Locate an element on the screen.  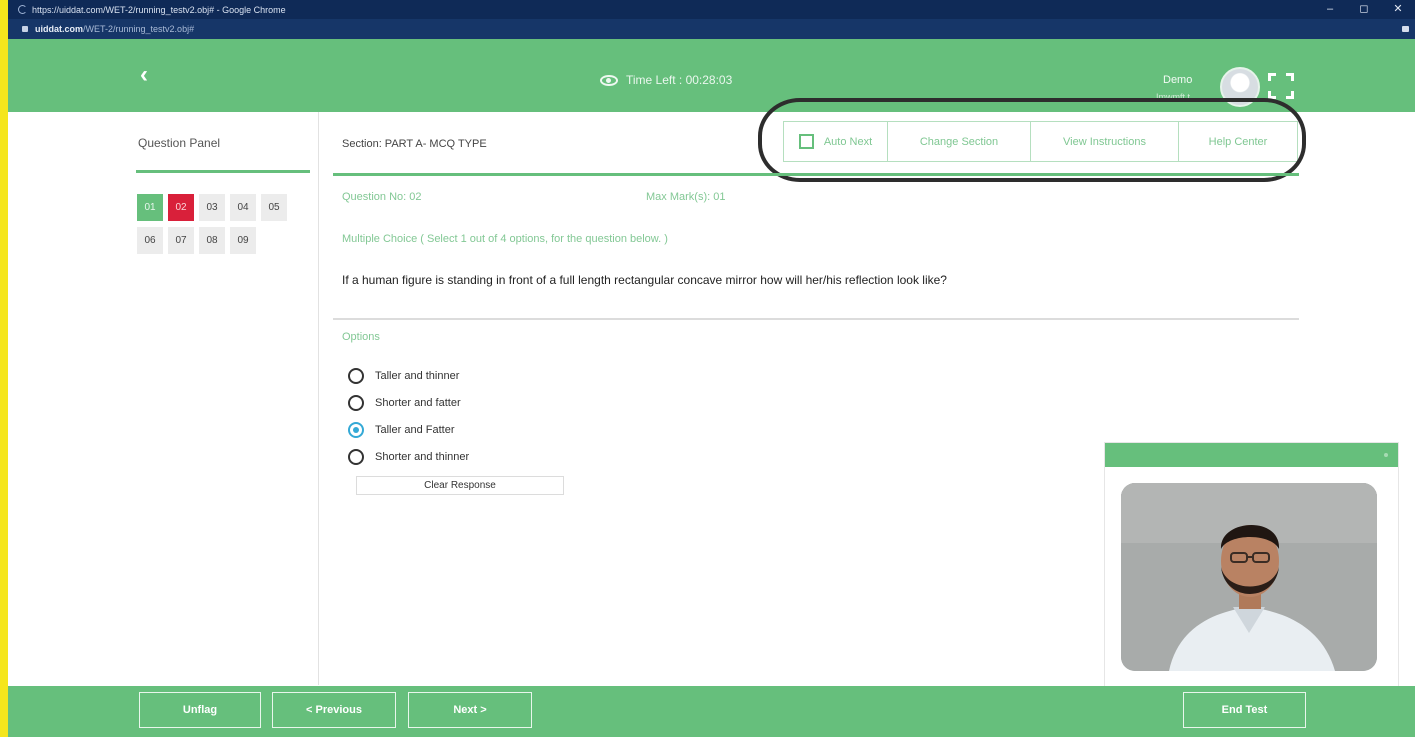
question-button-01: 01 is located at coordinates (150, 207).